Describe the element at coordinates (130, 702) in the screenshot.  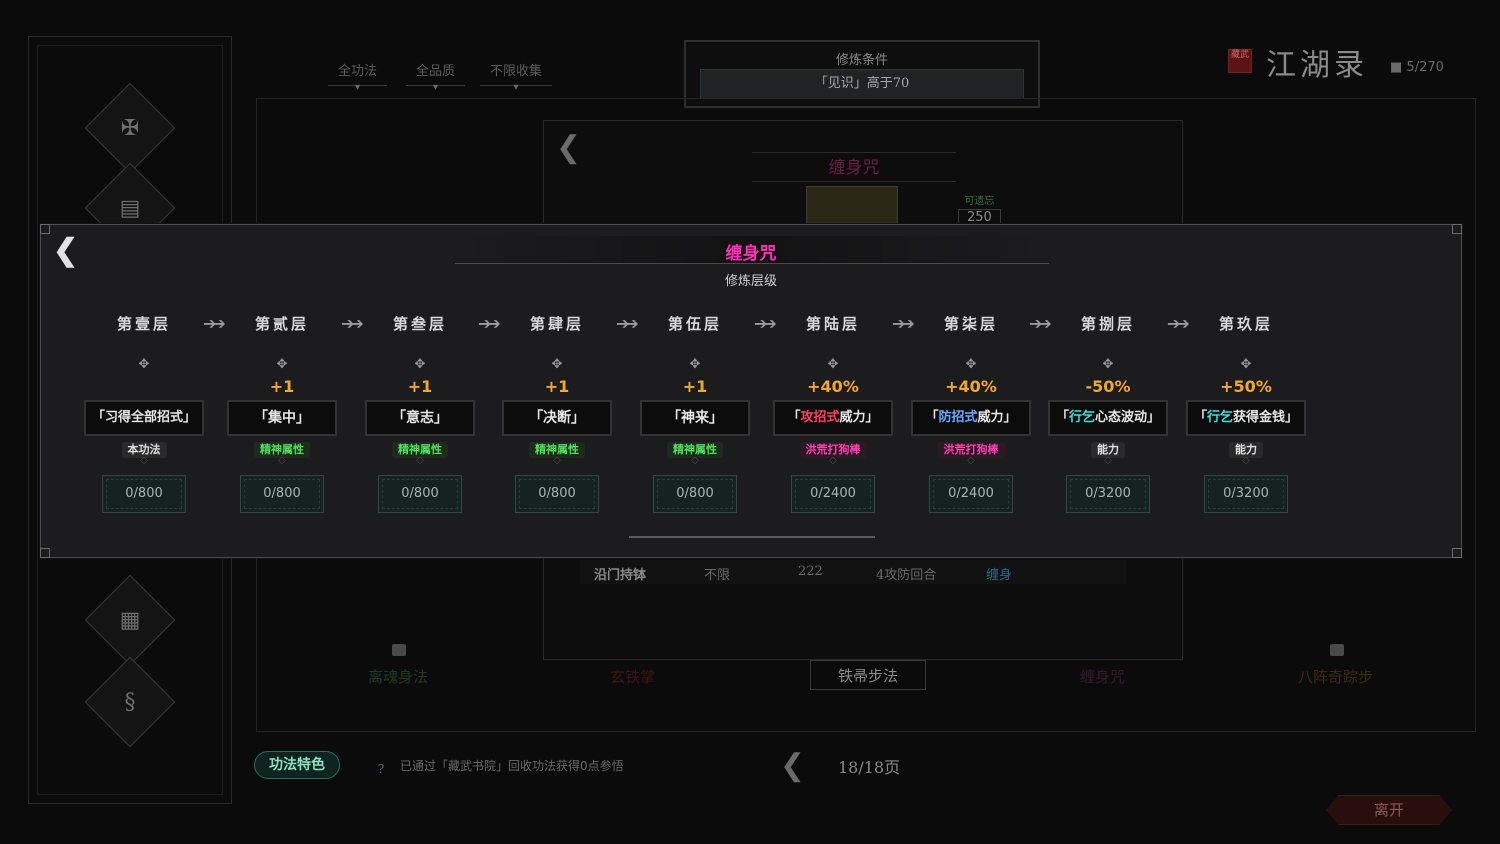
I see `snake-icon: §` at that location.